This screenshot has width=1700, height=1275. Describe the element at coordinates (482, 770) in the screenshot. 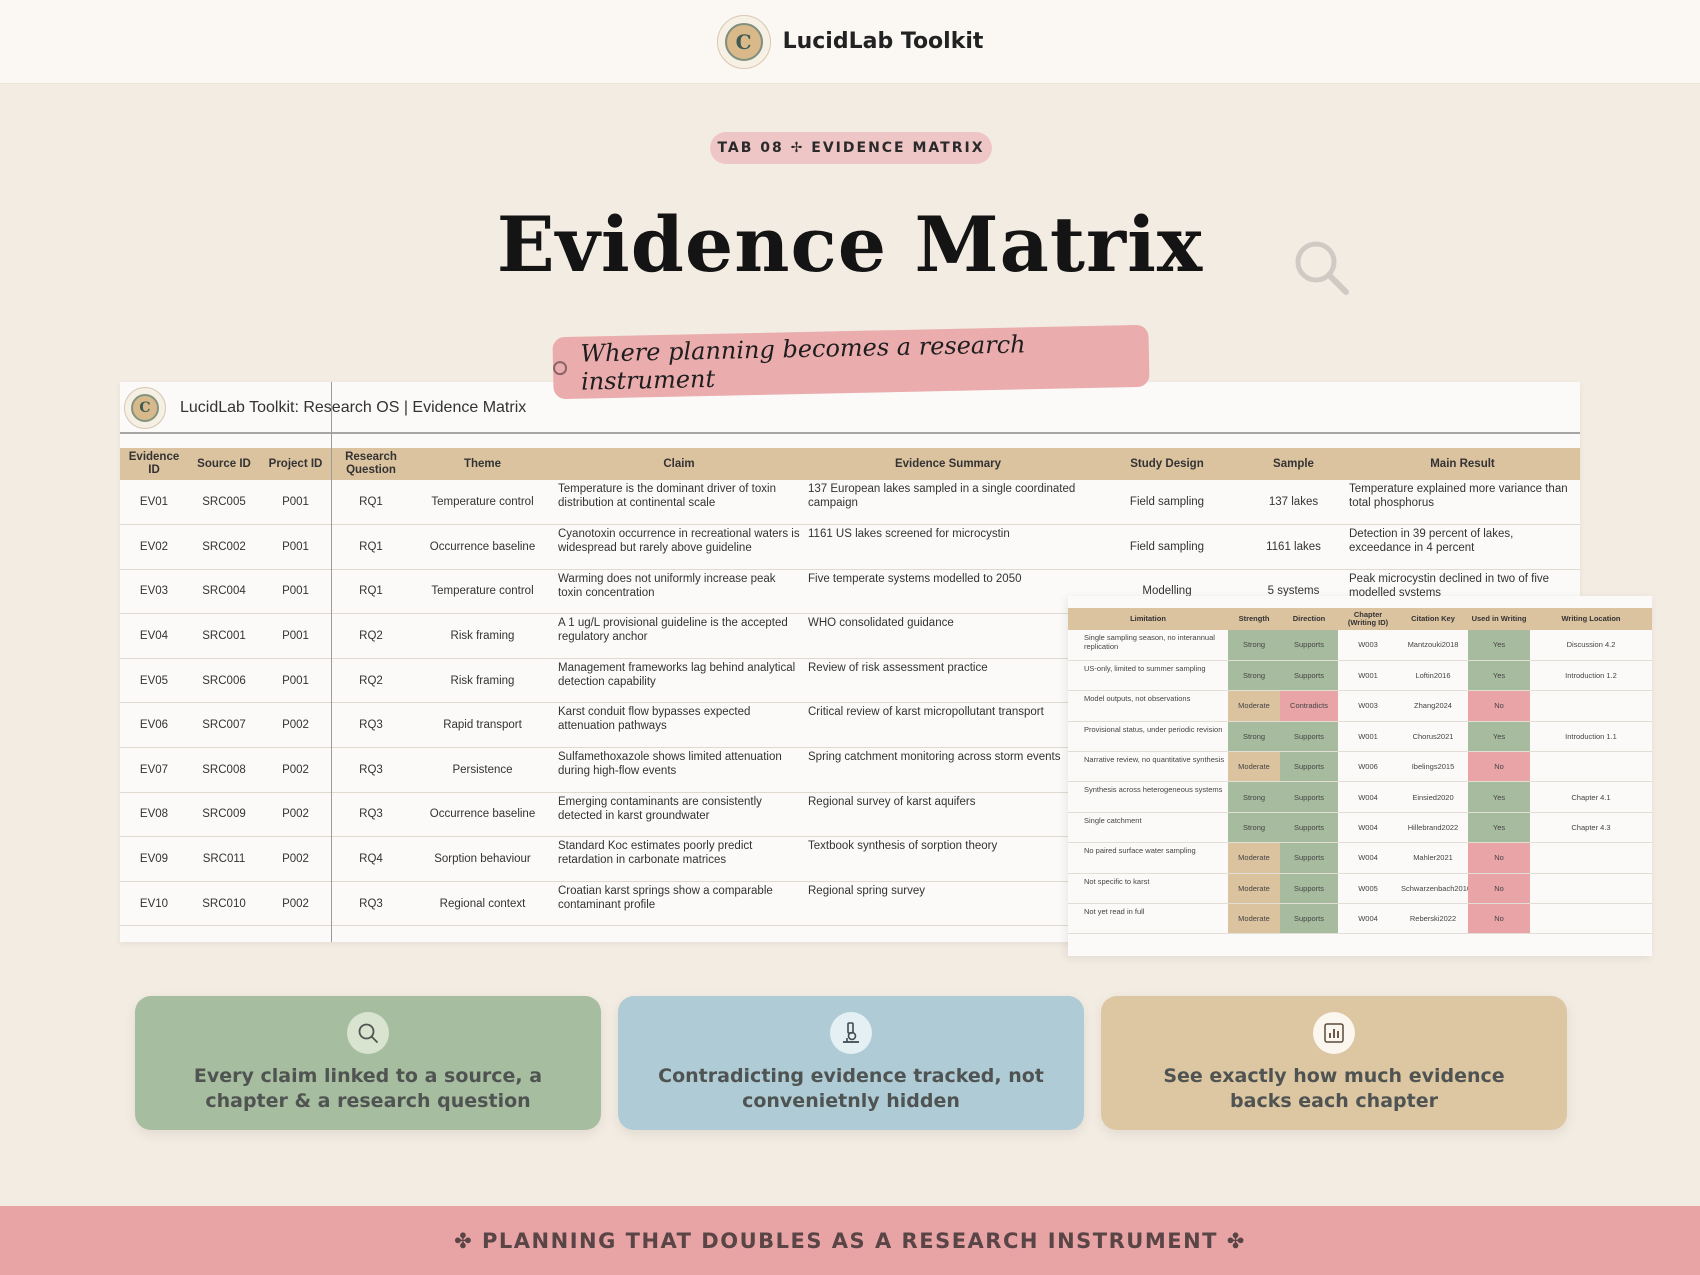

I see `table-cell: Persistence` at that location.